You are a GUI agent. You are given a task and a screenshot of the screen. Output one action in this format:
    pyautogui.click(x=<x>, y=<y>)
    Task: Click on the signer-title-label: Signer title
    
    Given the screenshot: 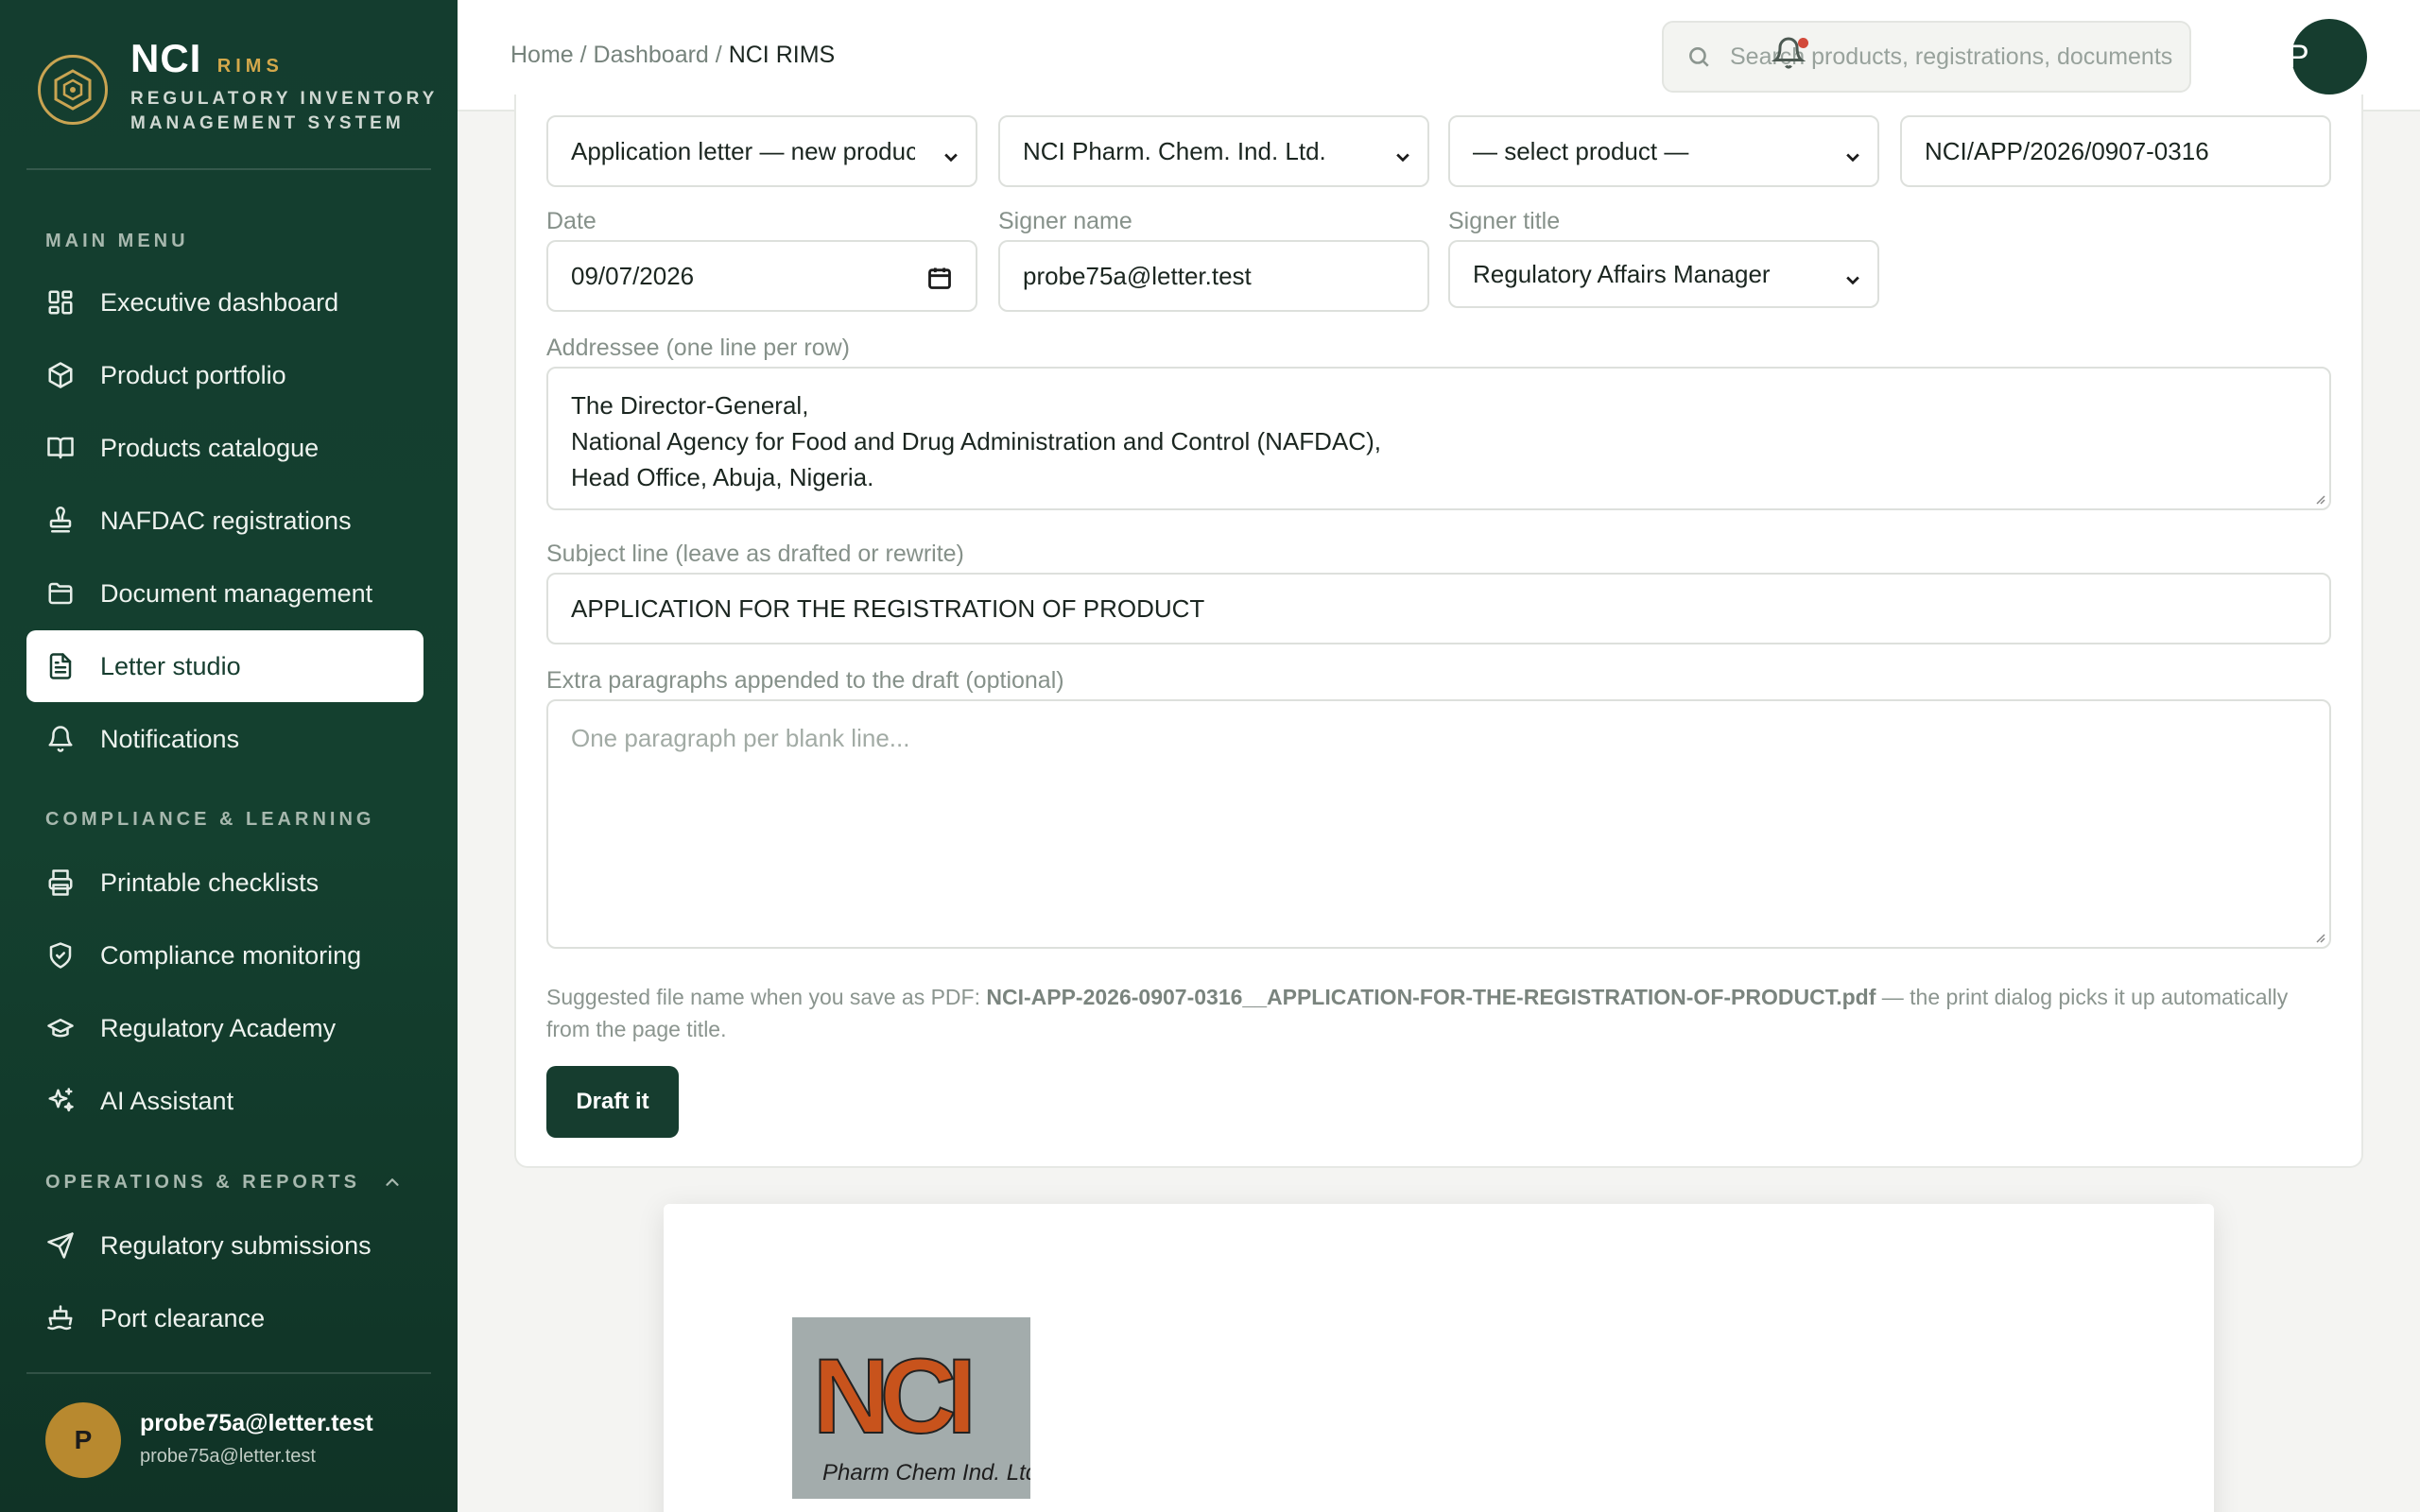 What is the action you would take?
    pyautogui.click(x=1504, y=221)
    